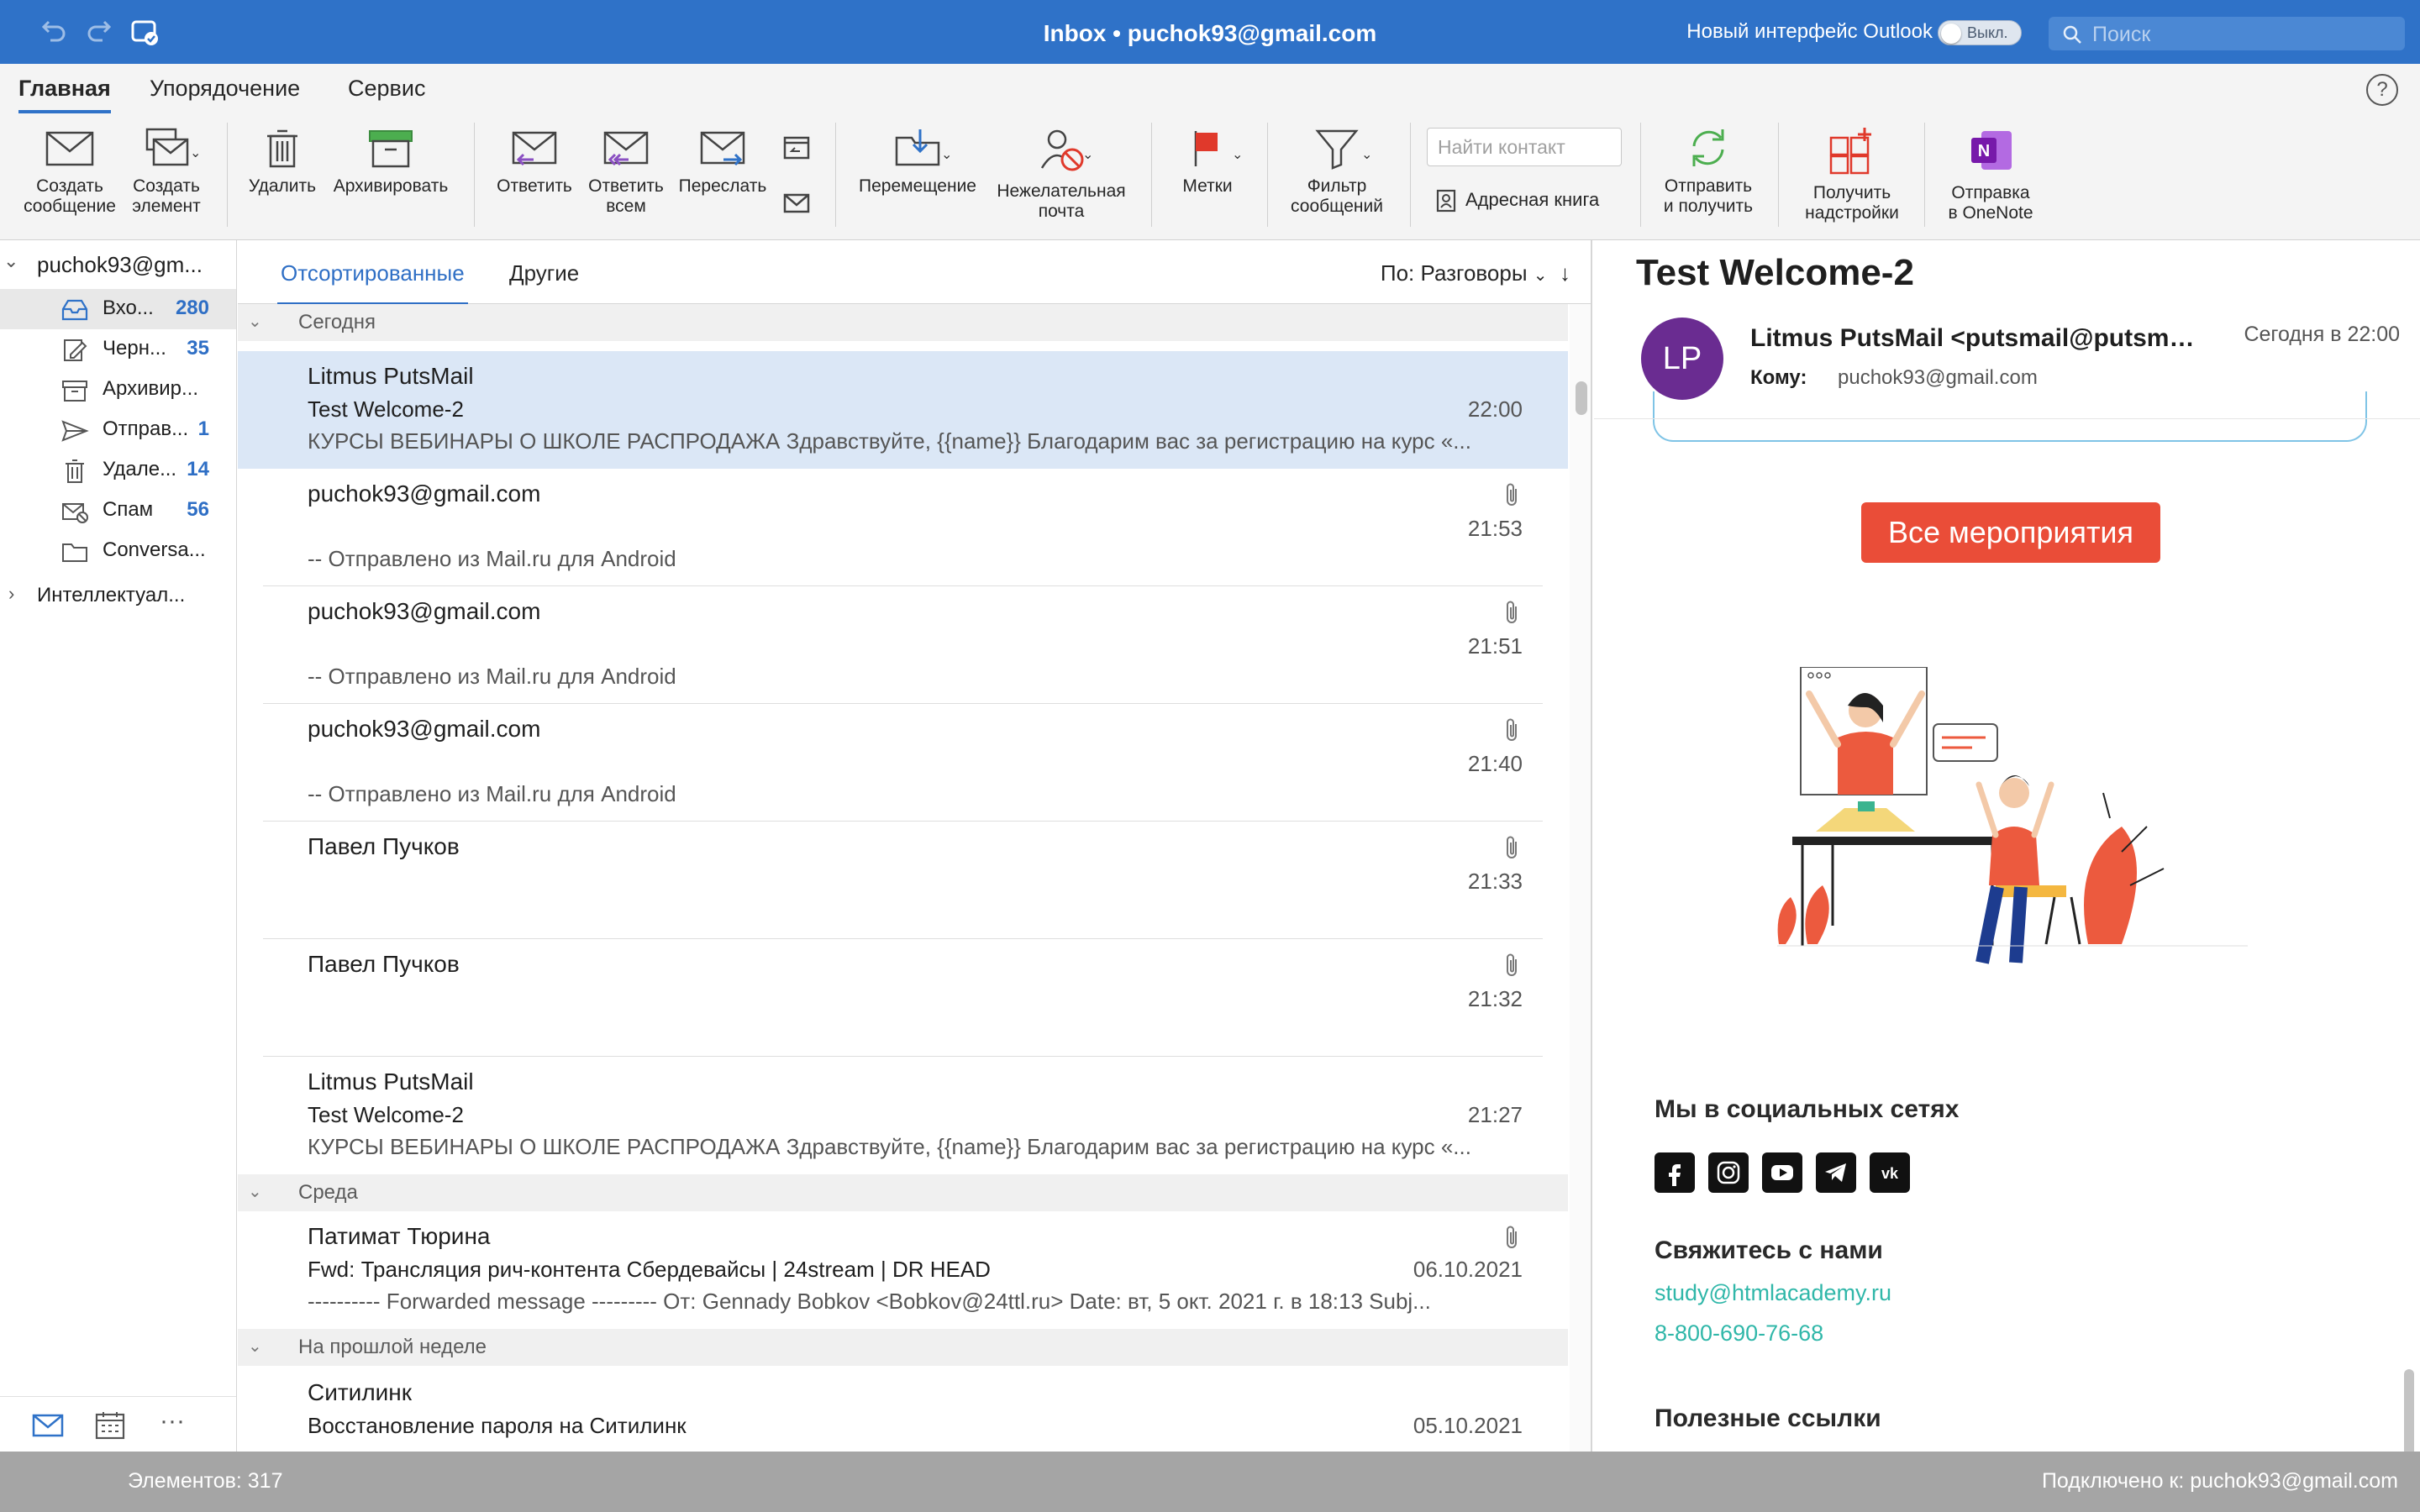 The image size is (2420, 1512). I want to click on filter-button: Фильтр сообщений, so click(1337, 171).